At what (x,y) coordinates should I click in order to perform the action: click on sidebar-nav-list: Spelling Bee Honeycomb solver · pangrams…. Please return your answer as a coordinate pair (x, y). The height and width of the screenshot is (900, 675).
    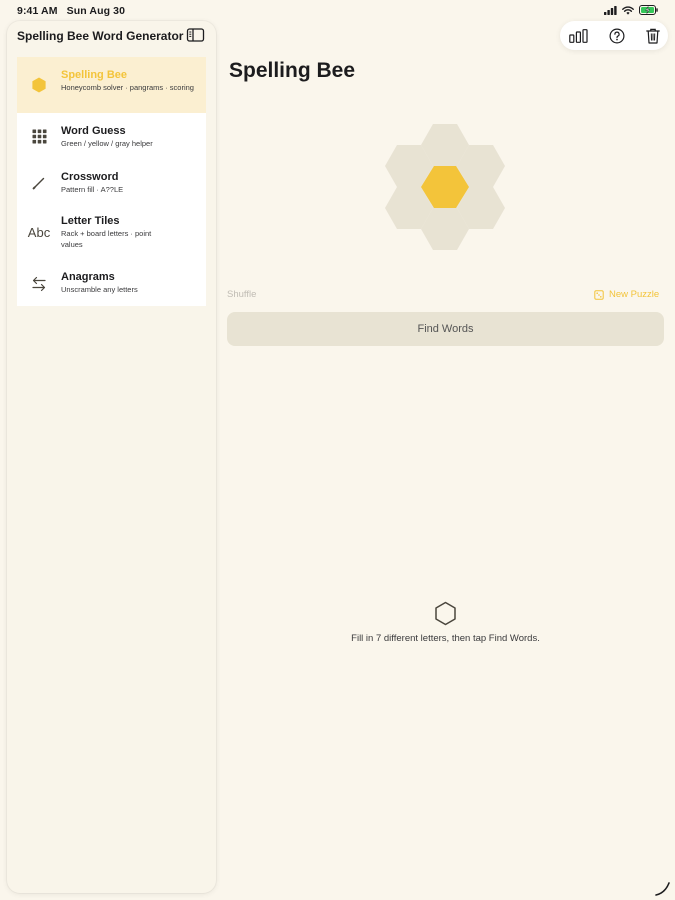
    Looking at the image, I should click on (111, 181).